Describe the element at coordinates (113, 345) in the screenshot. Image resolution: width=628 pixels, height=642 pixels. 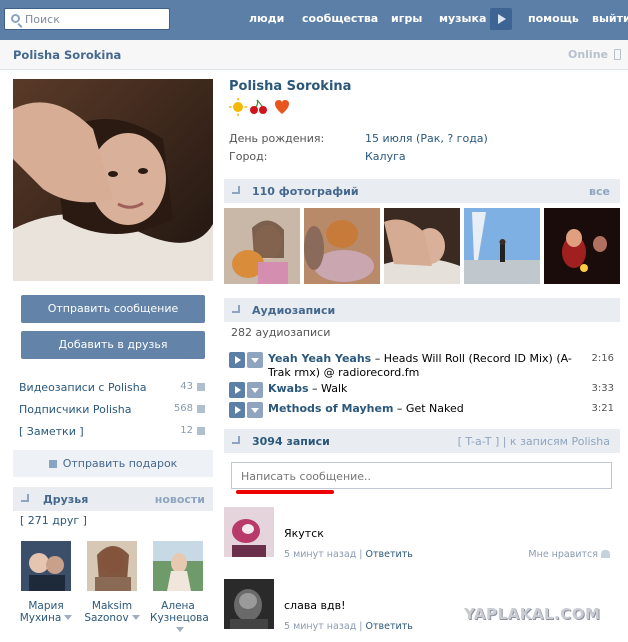
I see `add-friend-button: Добавить в друзья` at that location.